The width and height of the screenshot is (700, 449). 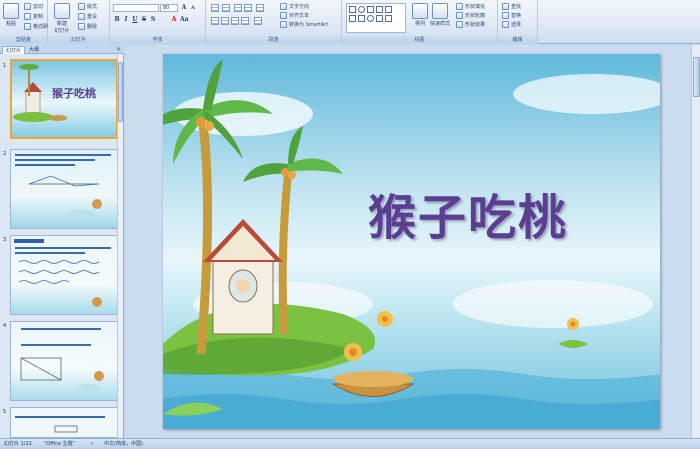 What do you see at coordinates (126, 20) in the screenshot?
I see `italic-button: I` at bounding box center [126, 20].